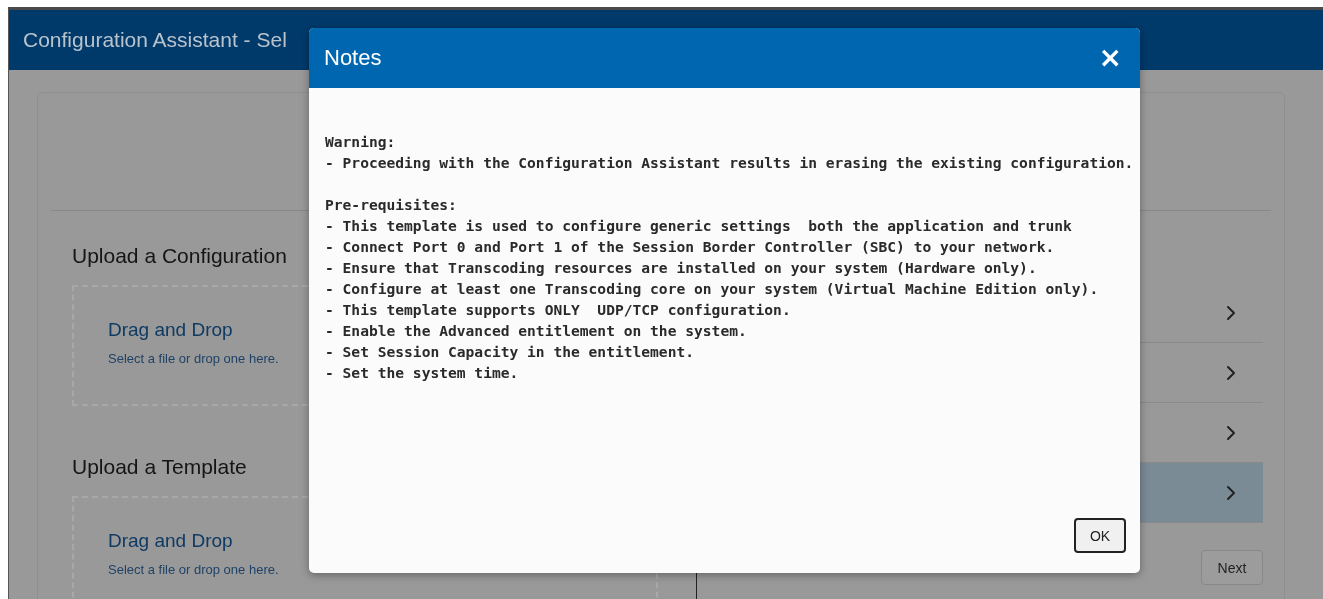 This screenshot has height=599, width=1323. What do you see at coordinates (155, 40) in the screenshot?
I see `window-title: Configuration Assistant - Sel` at bounding box center [155, 40].